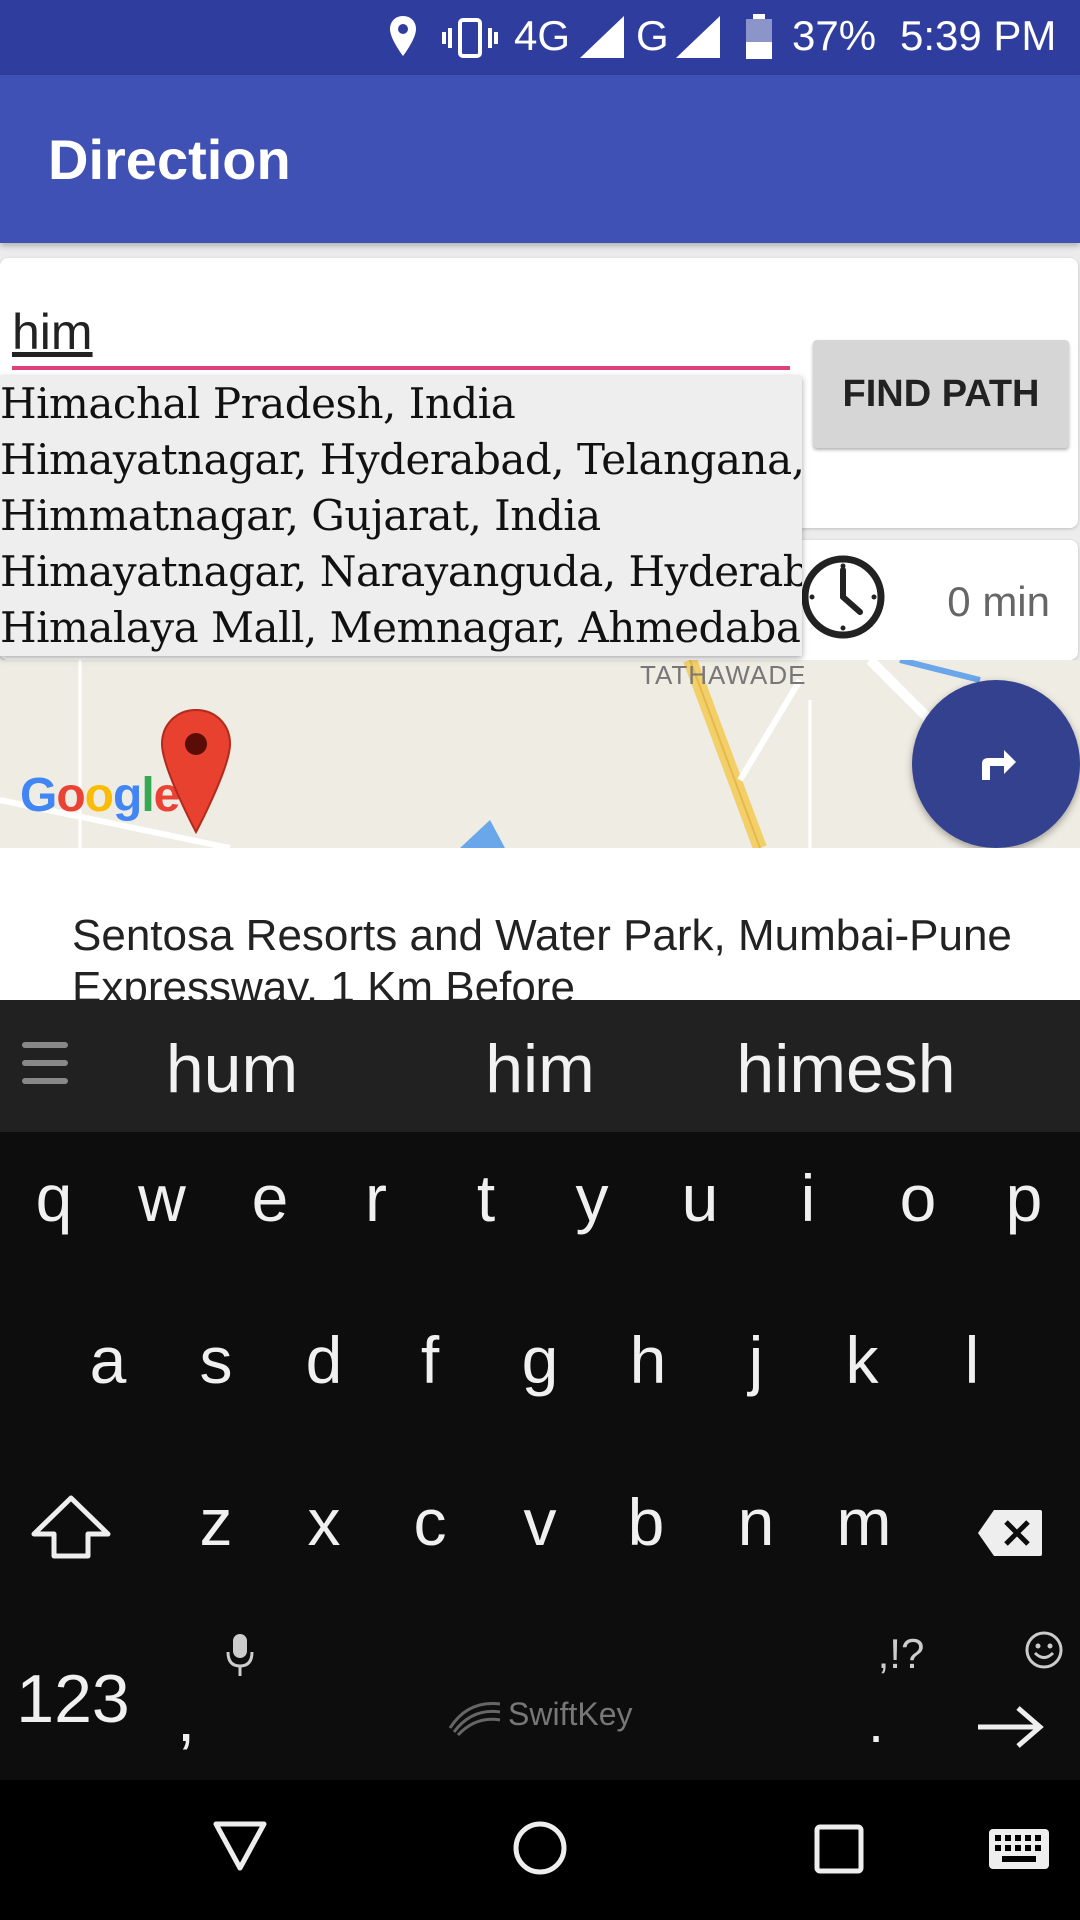  Describe the element at coordinates (46, 1063) in the screenshot. I see `keyboard-menu-icon` at that location.